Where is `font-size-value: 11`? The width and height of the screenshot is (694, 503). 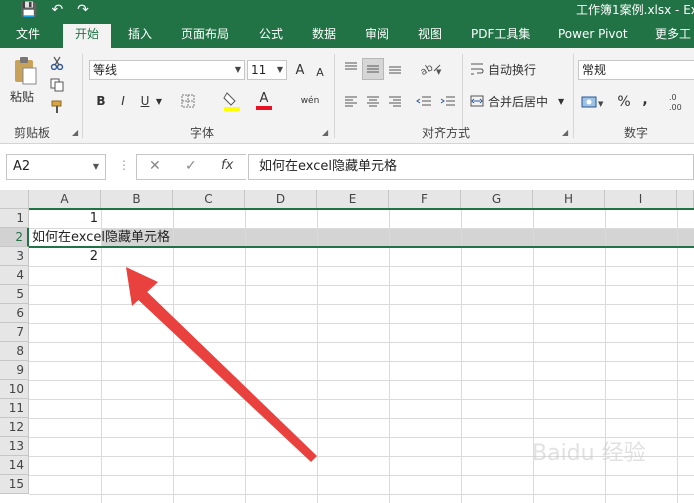
font-size-value: 11 is located at coordinates (259, 70).